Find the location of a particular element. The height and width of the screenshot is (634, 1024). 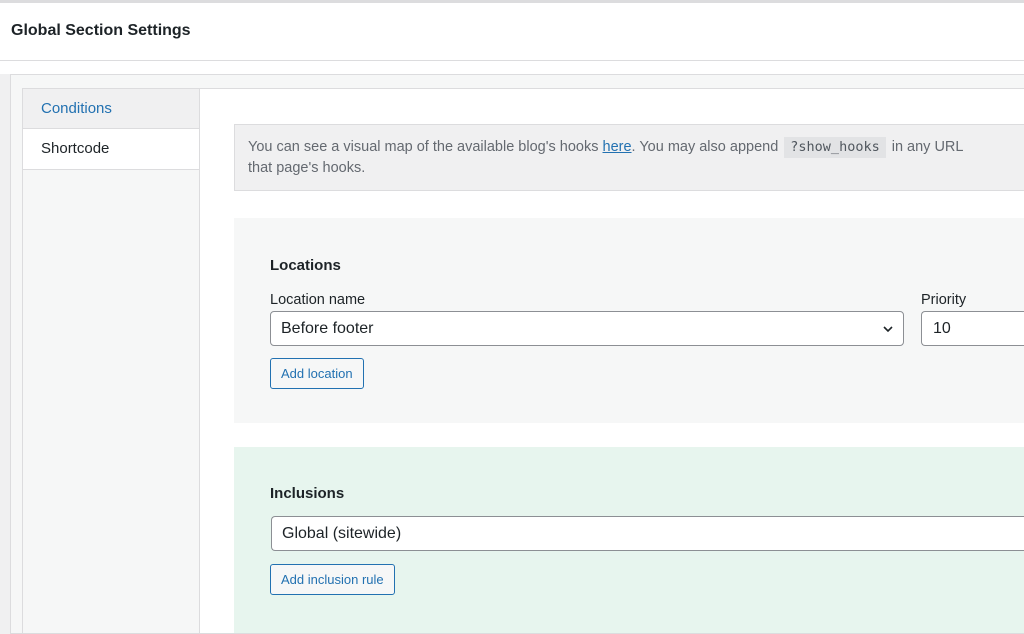

location-name-label: Location name is located at coordinates (318, 300).